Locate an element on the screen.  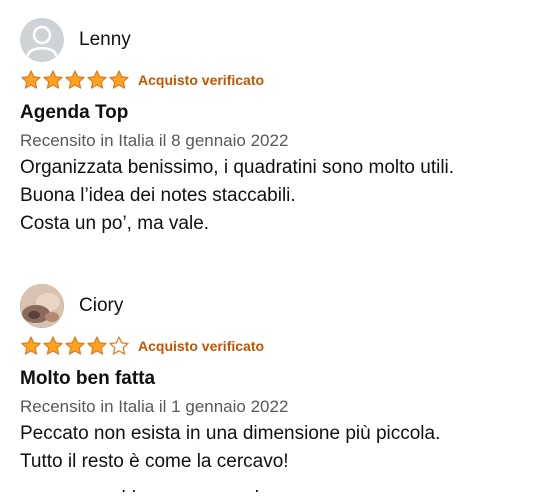
review-profile: Lenny is located at coordinates (280, 40).